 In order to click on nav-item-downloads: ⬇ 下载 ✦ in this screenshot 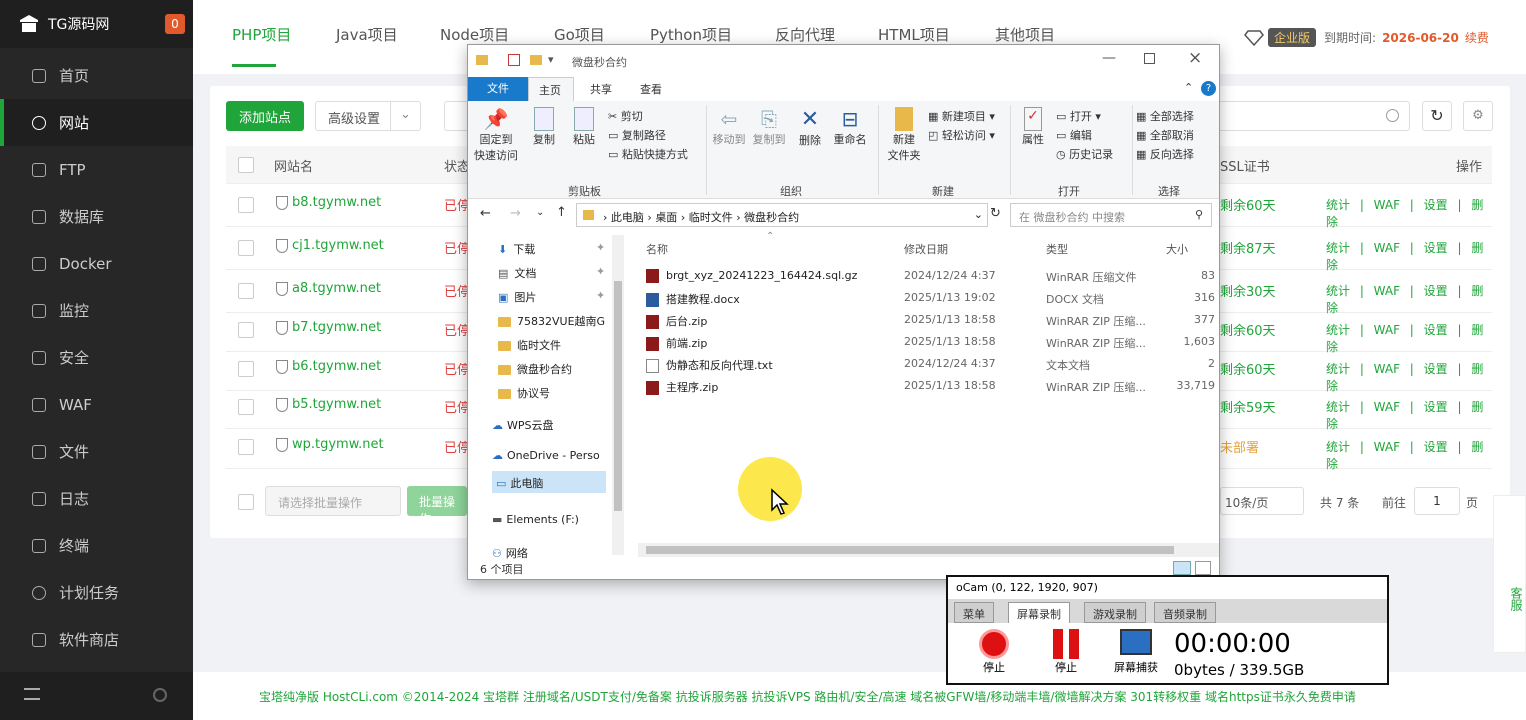, I will do `click(551, 249)`.